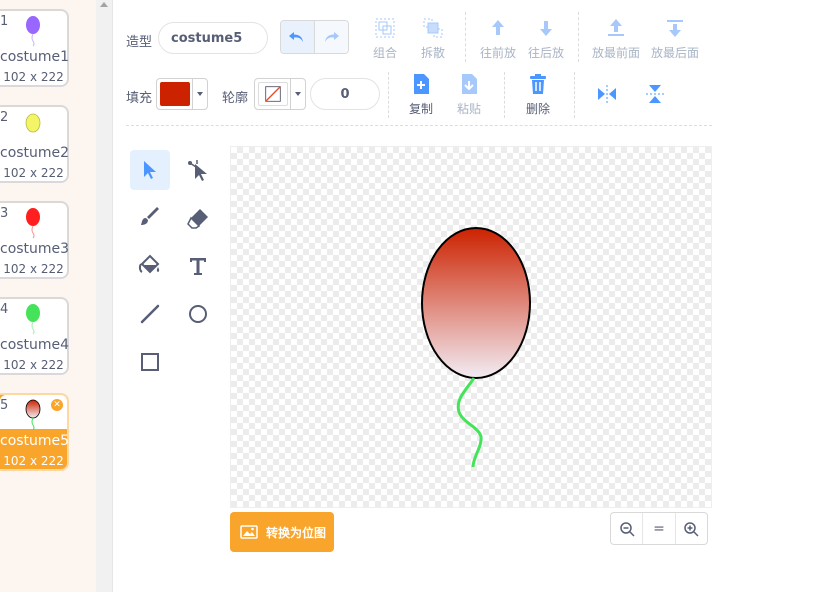  I want to click on delete-label: 删除, so click(537, 109).